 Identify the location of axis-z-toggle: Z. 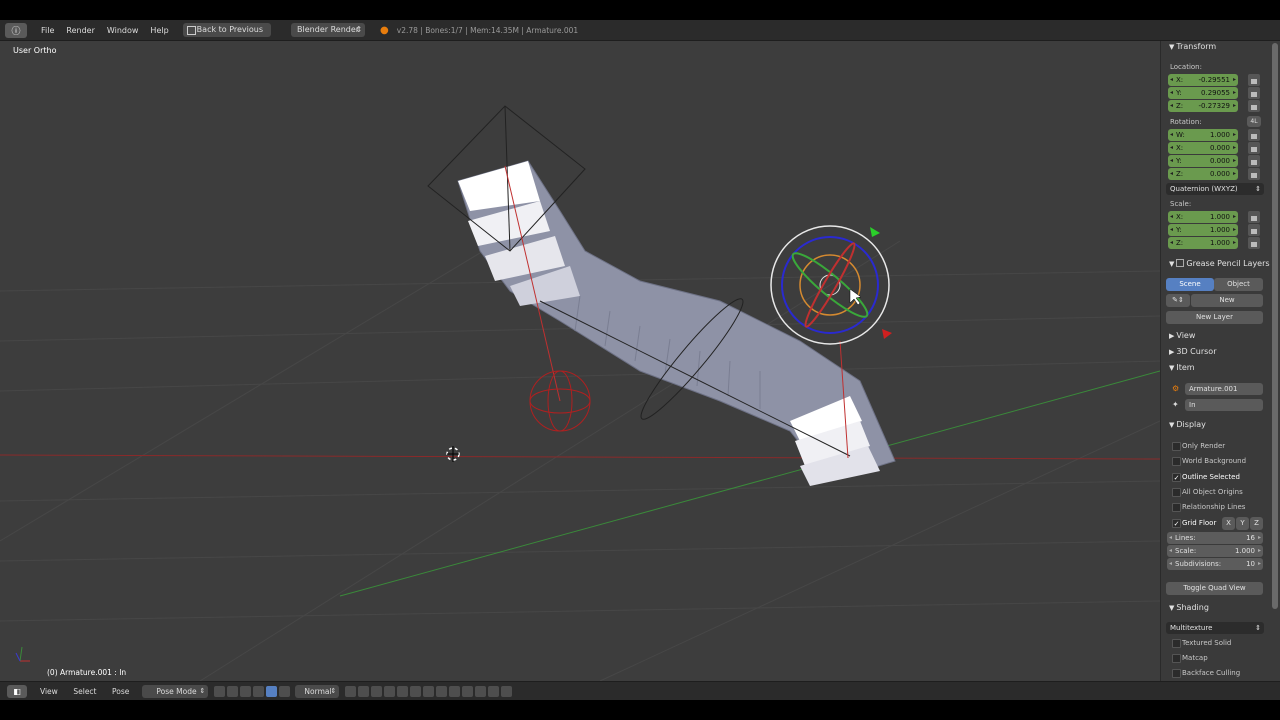
(1256, 523).